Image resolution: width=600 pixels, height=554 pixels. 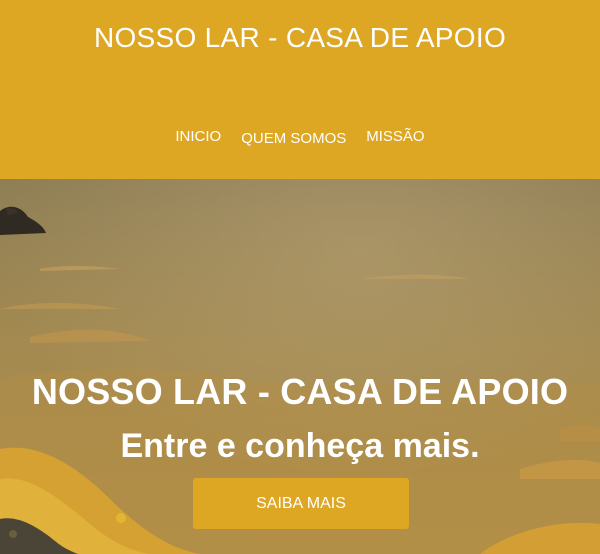 What do you see at coordinates (293, 138) in the screenshot?
I see `nav-item-quem-somos: QUEM SOMOS` at bounding box center [293, 138].